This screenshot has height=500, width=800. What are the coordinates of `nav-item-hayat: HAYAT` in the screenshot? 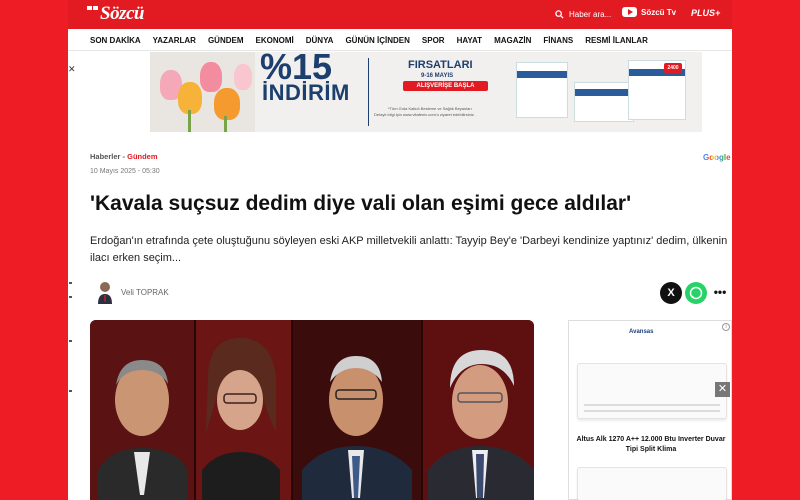 It's located at (470, 40).